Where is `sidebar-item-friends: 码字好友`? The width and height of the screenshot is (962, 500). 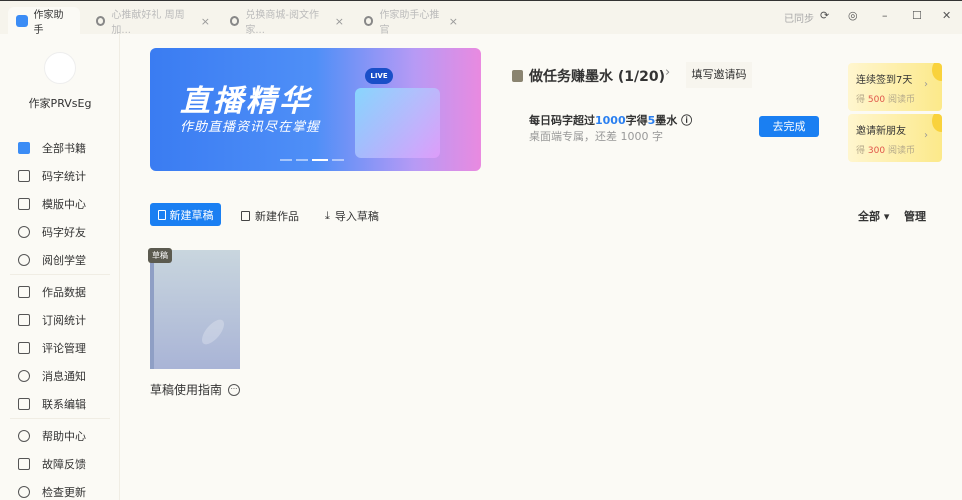 sidebar-item-friends: 码字好友 is located at coordinates (52, 232).